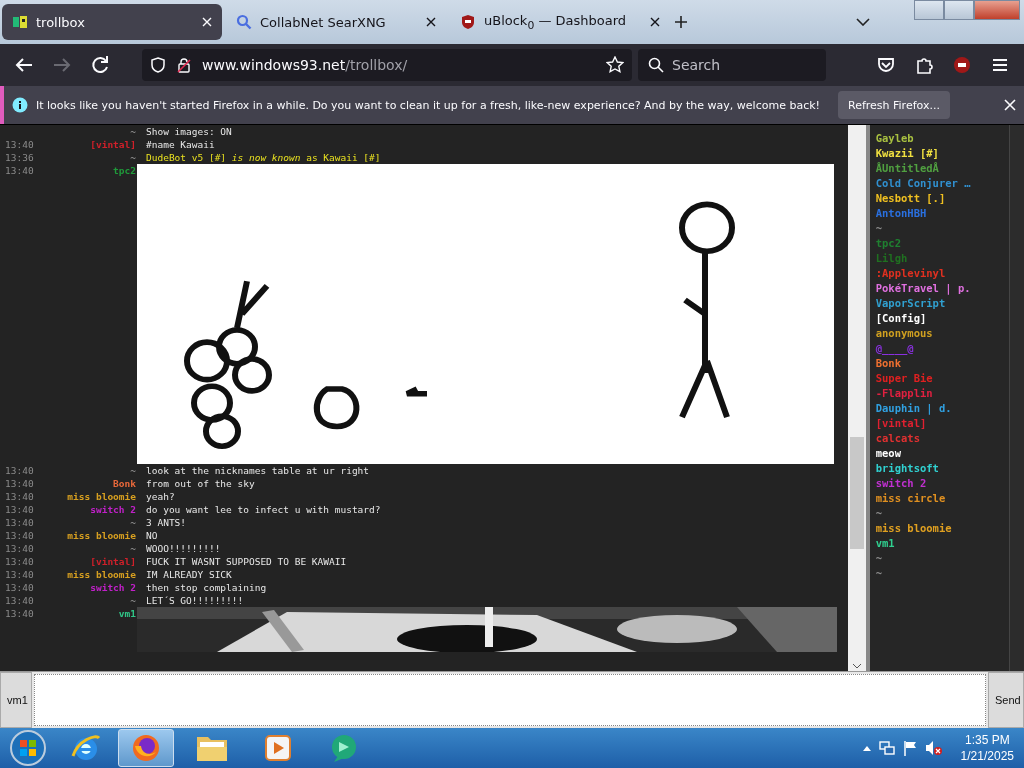  Describe the element at coordinates (206, 587) in the screenshot. I see `chat-message: then stop complaining` at that location.